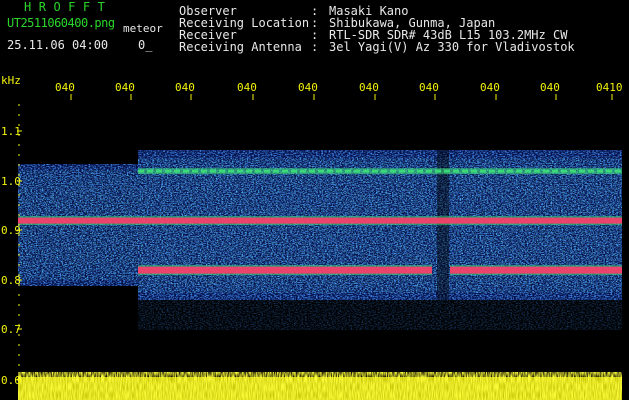 The width and height of the screenshot is (629, 400). What do you see at coordinates (11, 80) in the screenshot?
I see `frequency-unit-label: kHz` at bounding box center [11, 80].